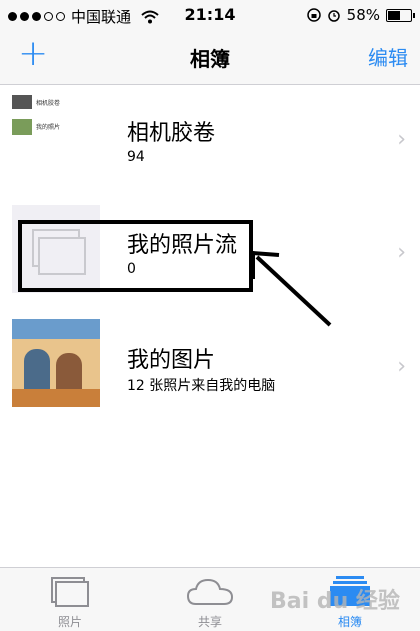  Describe the element at coordinates (400, 15) in the screenshot. I see `battery-icon` at that location.